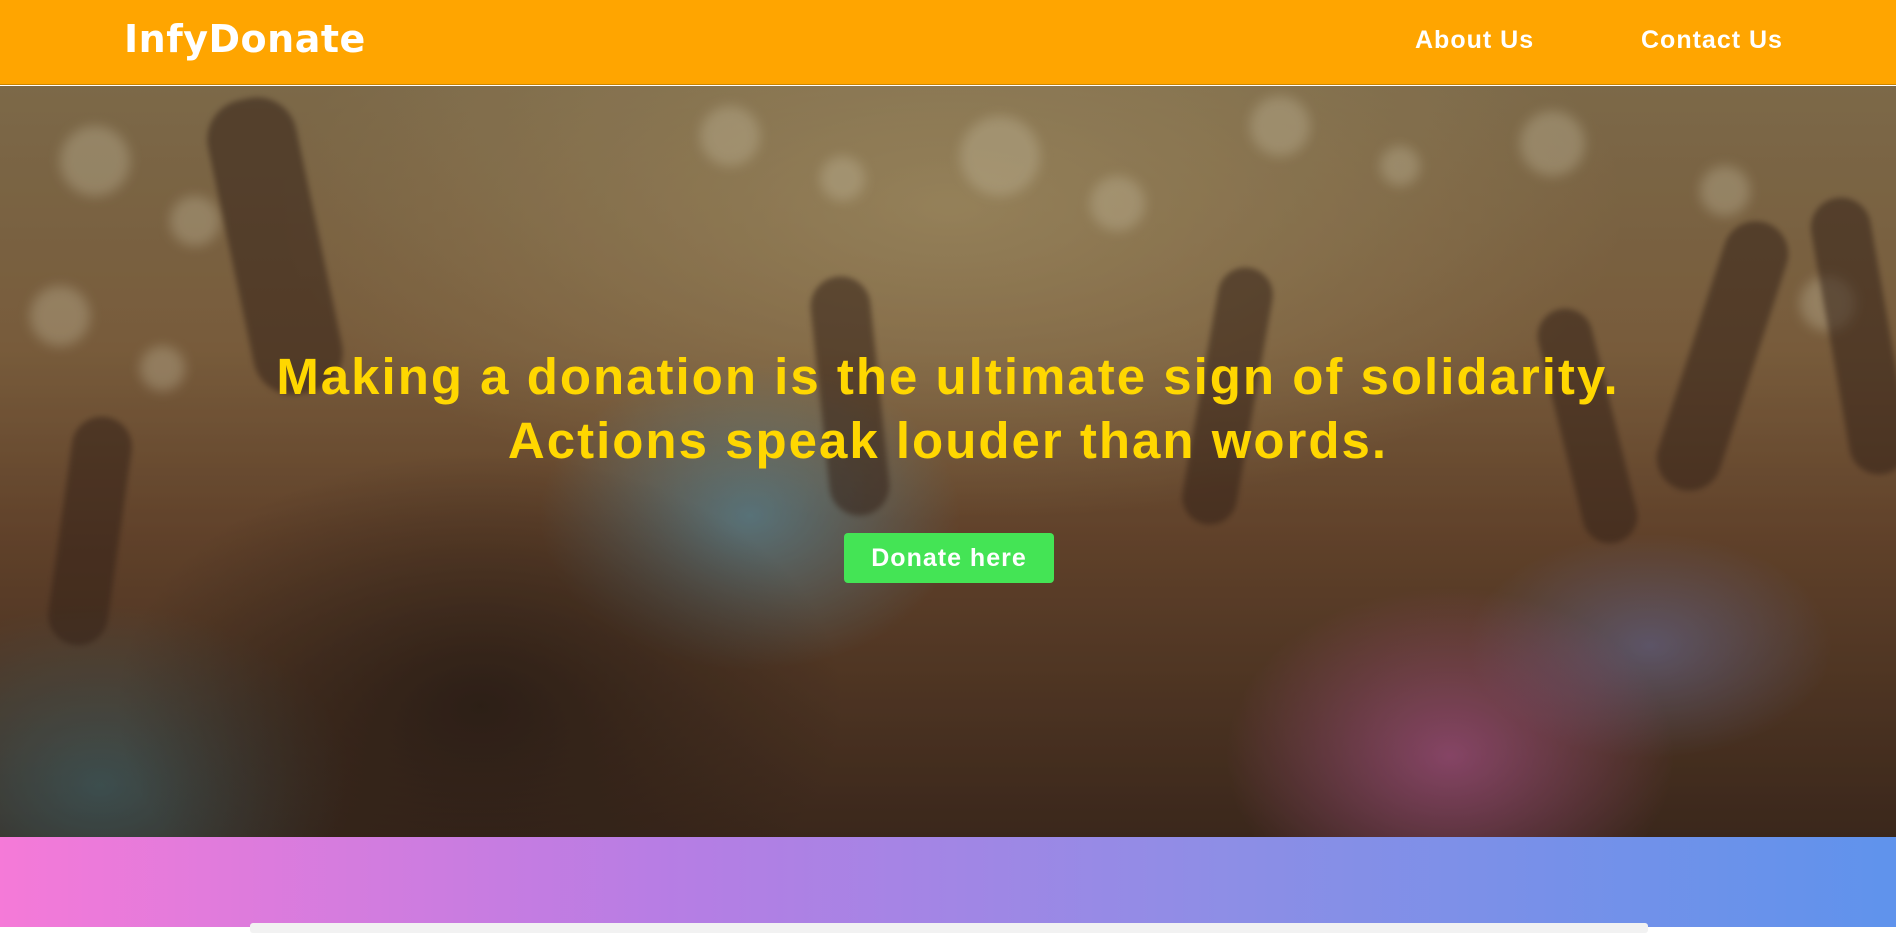 Image resolution: width=1896 pixels, height=933 pixels. What do you see at coordinates (948, 42) in the screenshot?
I see `top-navbar: InfyDonate About Us Contact Us` at bounding box center [948, 42].